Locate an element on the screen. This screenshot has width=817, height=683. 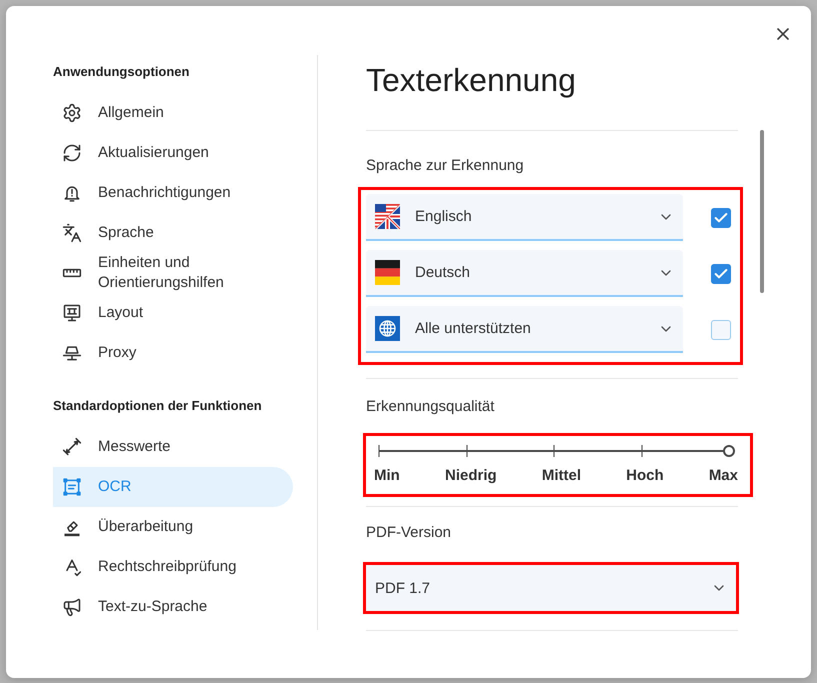
sidebar-section-title: Standardoptionen der Funktionen is located at coordinates (158, 406).